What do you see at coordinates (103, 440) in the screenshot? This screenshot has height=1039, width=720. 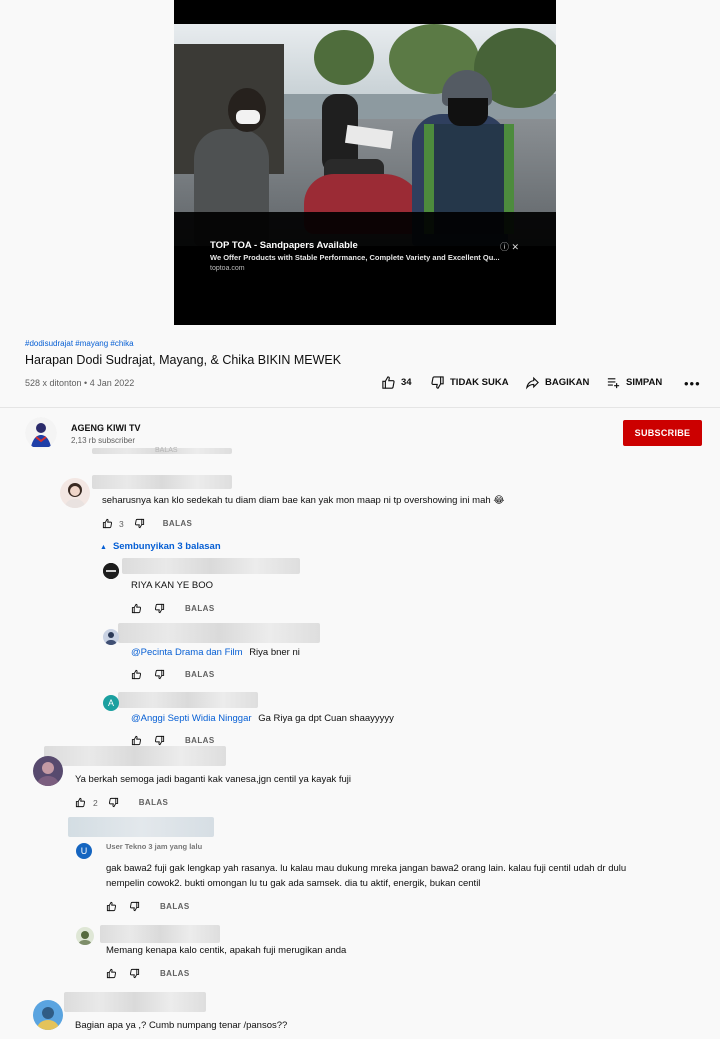 I see `subscriber-count: 2,13 rb subscriber` at bounding box center [103, 440].